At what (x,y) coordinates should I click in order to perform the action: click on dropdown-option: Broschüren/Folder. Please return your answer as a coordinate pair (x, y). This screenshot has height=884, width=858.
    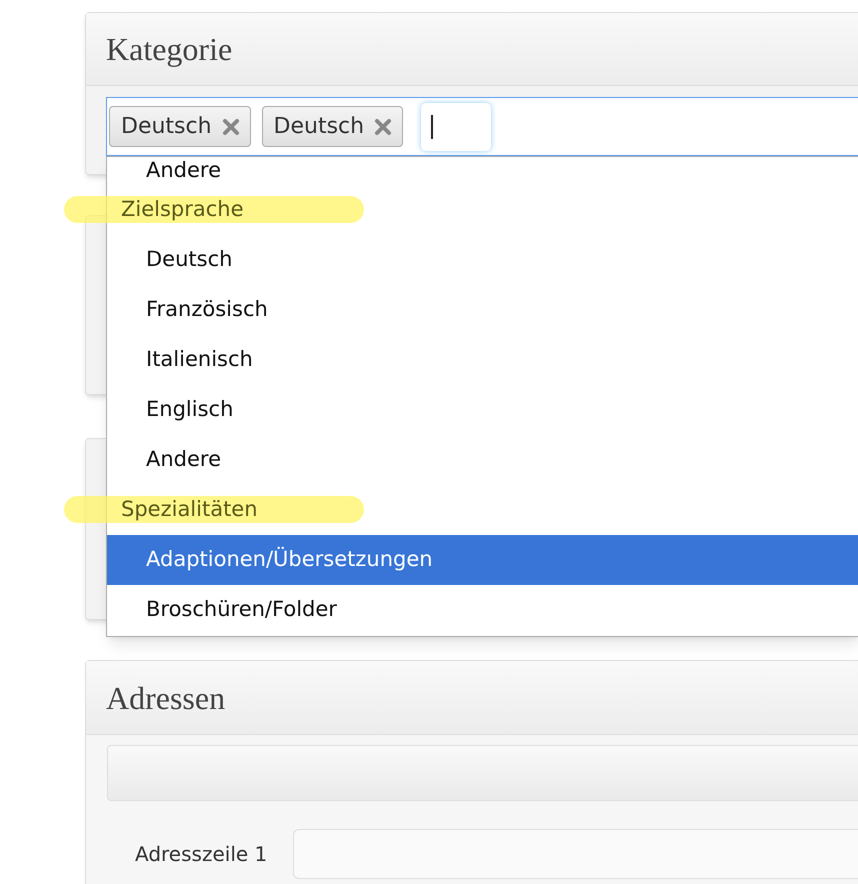
    Looking at the image, I should click on (482, 610).